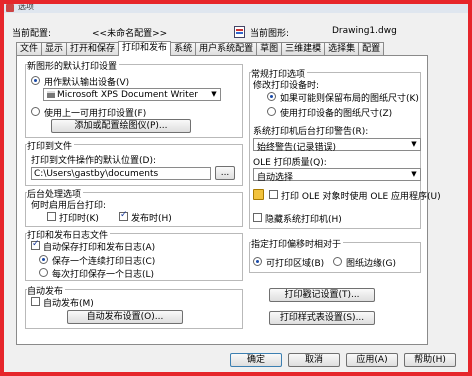 Image resolution: width=472 pixels, height=376 pixels. I want to click on output-device-select: Microsoft XPS Document Writer ▼, so click(132, 94).